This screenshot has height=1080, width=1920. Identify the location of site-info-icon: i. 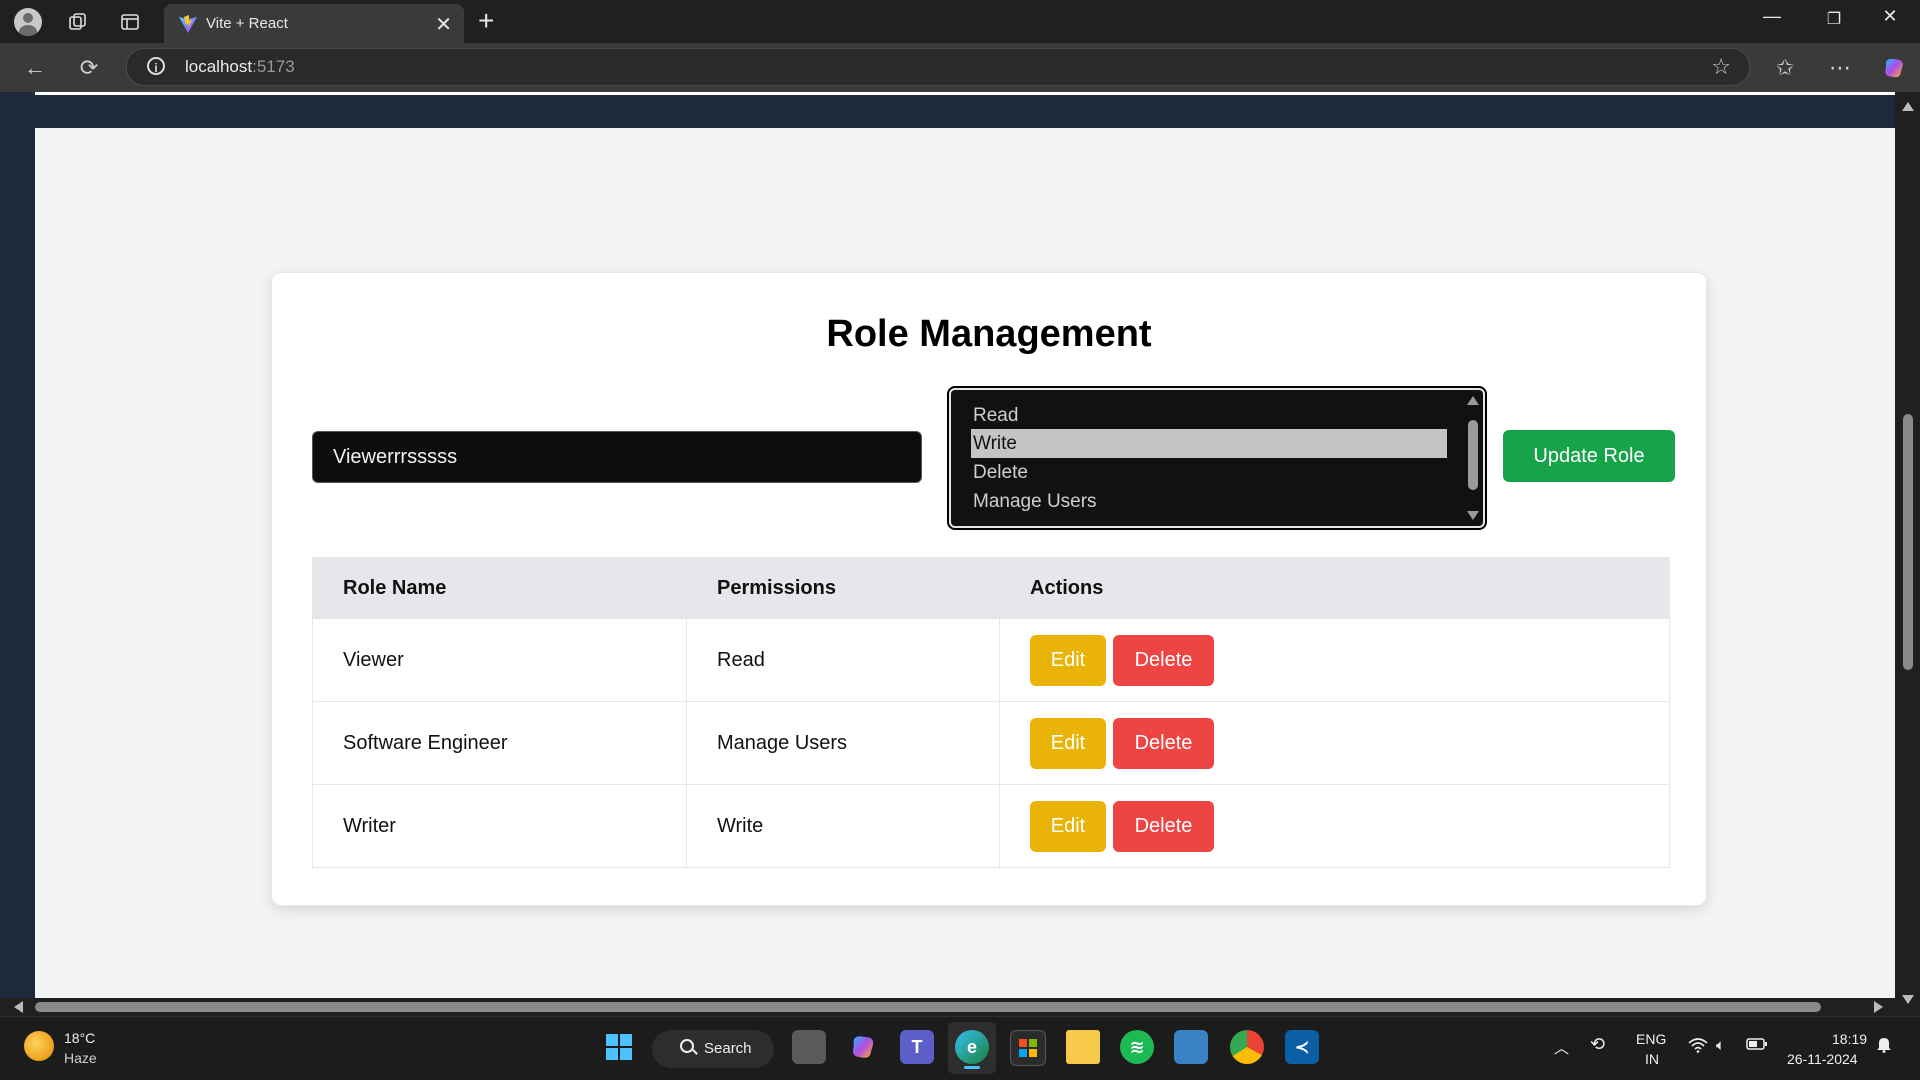
(156, 66).